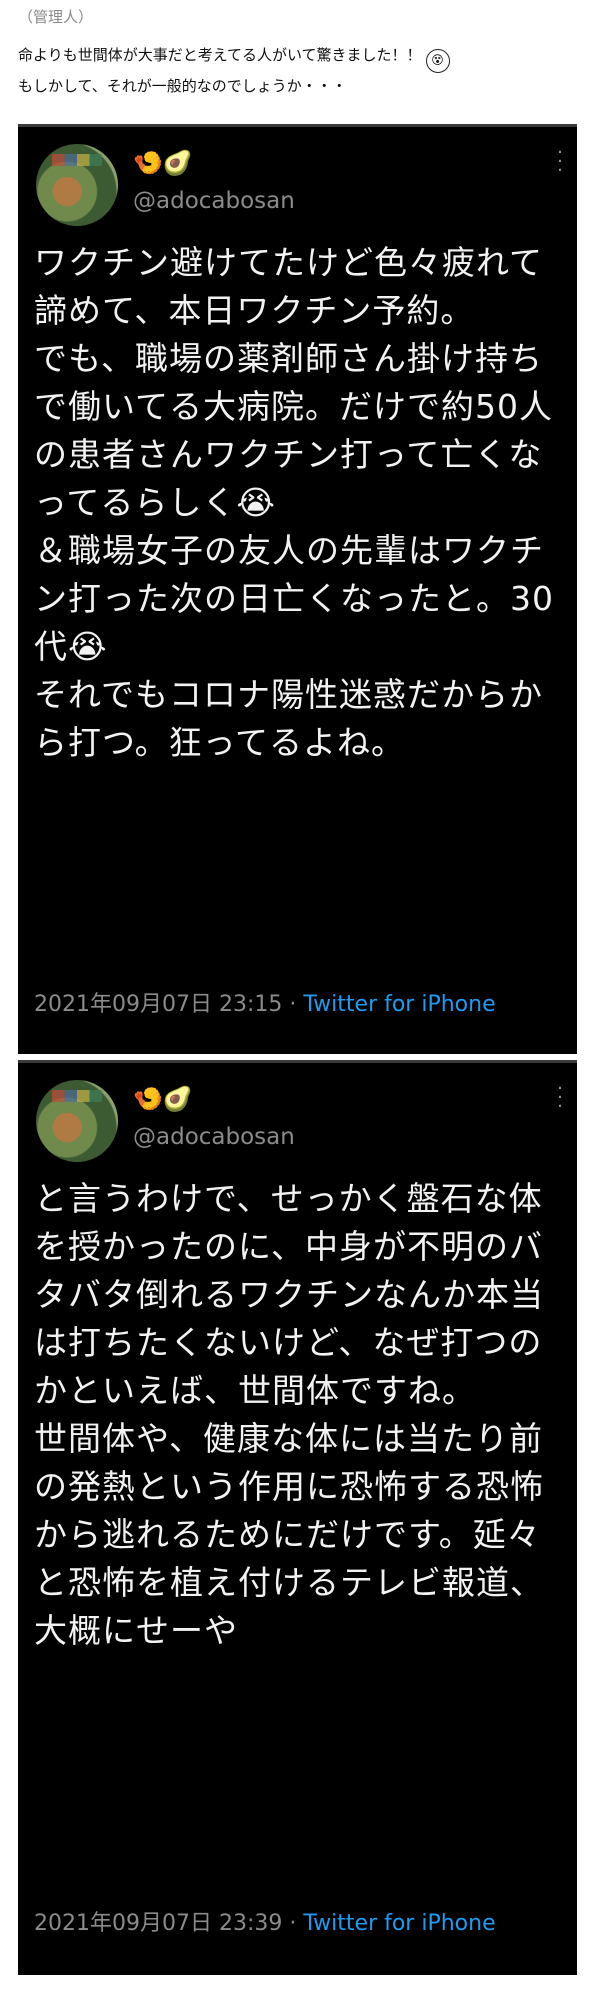 This screenshot has height=2011, width=594. What do you see at coordinates (220, 55) in the screenshot?
I see `intro-line-1-text: 命よりも世間体が大事だと考えてる人がいて驚きました！！` at bounding box center [220, 55].